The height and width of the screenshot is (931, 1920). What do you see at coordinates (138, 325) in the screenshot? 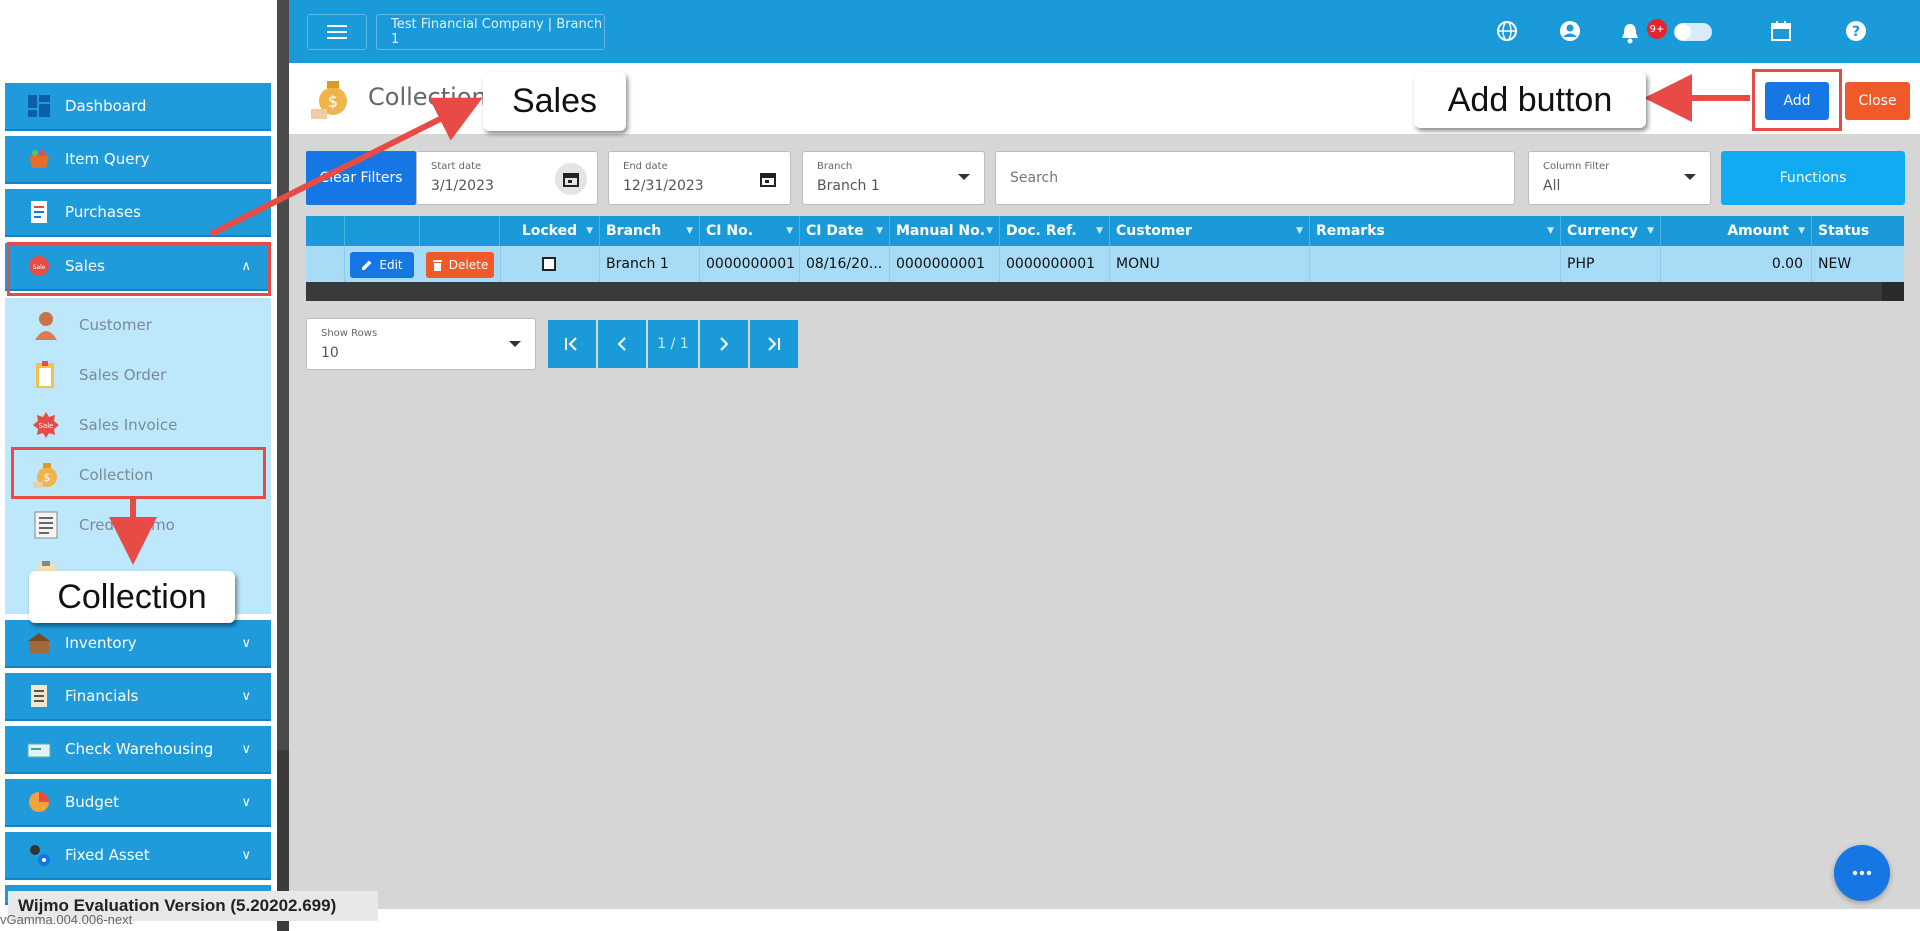
I see `submenu-item-customer: Customer` at bounding box center [138, 325].